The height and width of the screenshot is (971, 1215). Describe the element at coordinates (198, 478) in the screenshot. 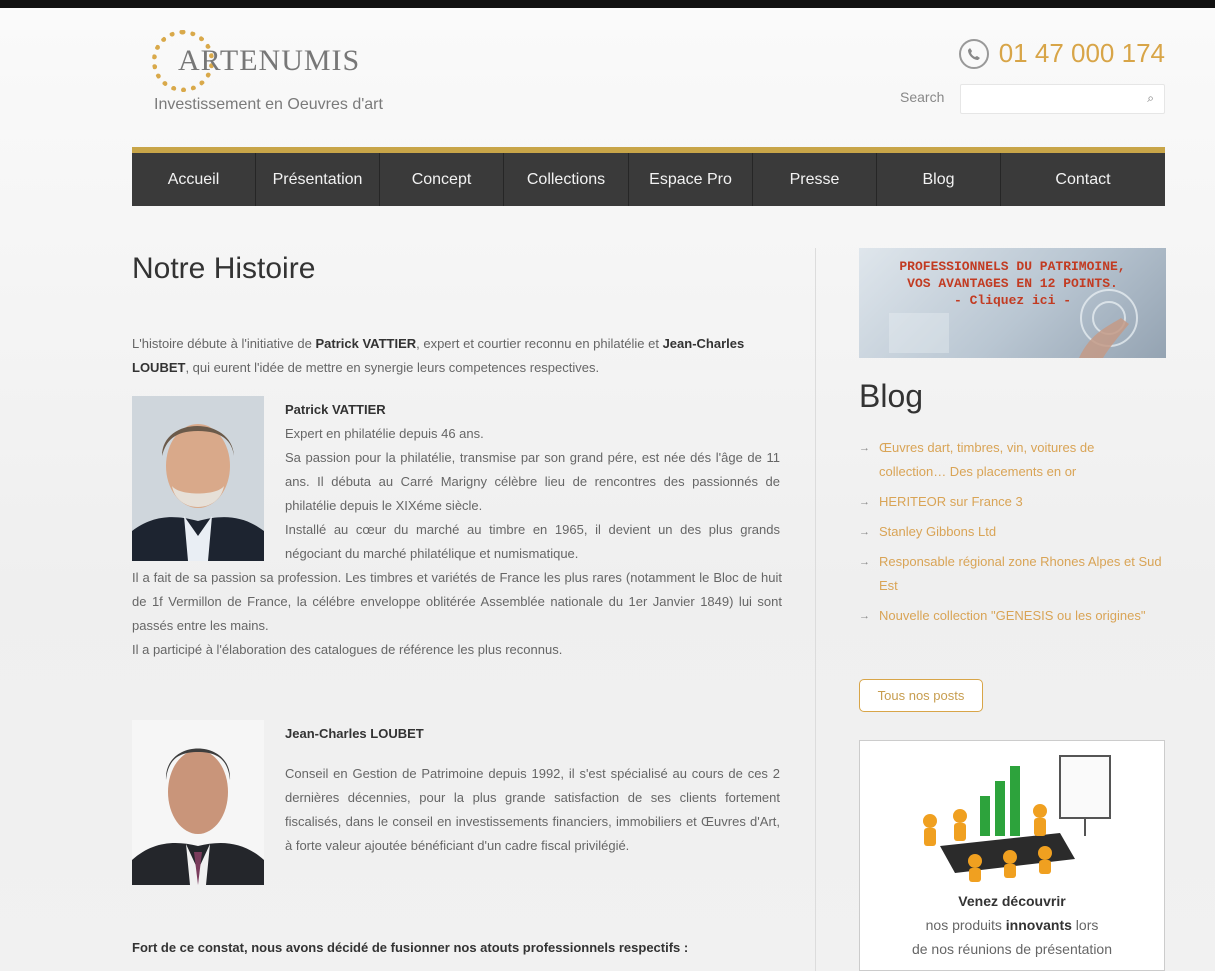

I see `patrick-vattier-photo` at that location.